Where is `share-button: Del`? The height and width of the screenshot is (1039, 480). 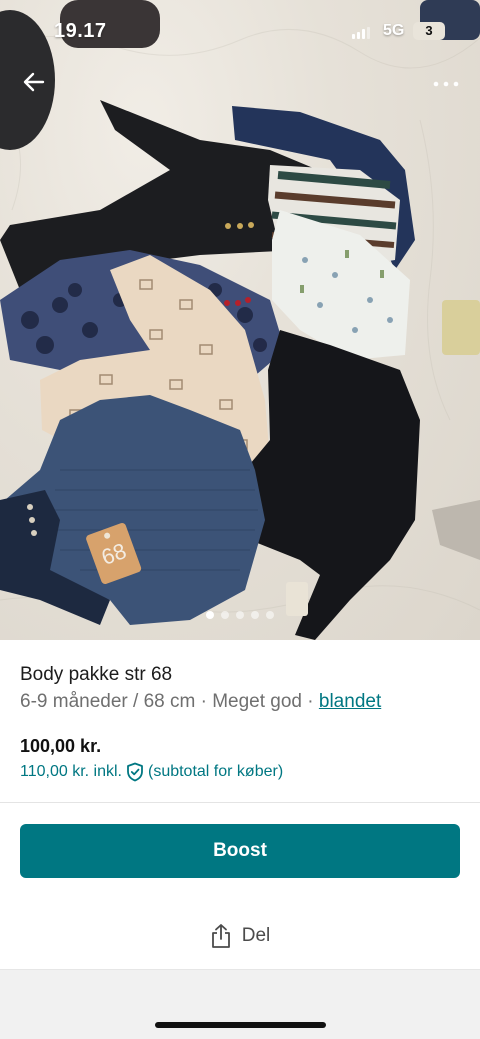 share-button: Del is located at coordinates (240, 936).